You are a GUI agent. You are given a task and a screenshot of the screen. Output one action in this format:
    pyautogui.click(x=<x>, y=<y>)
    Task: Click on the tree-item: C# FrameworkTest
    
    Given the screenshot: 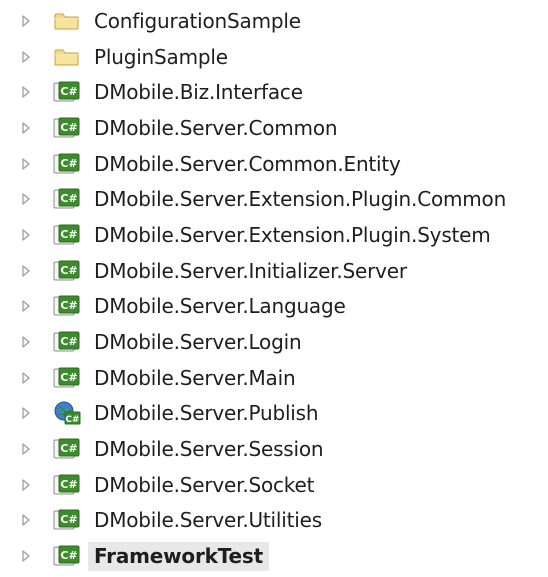 What is the action you would take?
    pyautogui.click(x=274, y=556)
    